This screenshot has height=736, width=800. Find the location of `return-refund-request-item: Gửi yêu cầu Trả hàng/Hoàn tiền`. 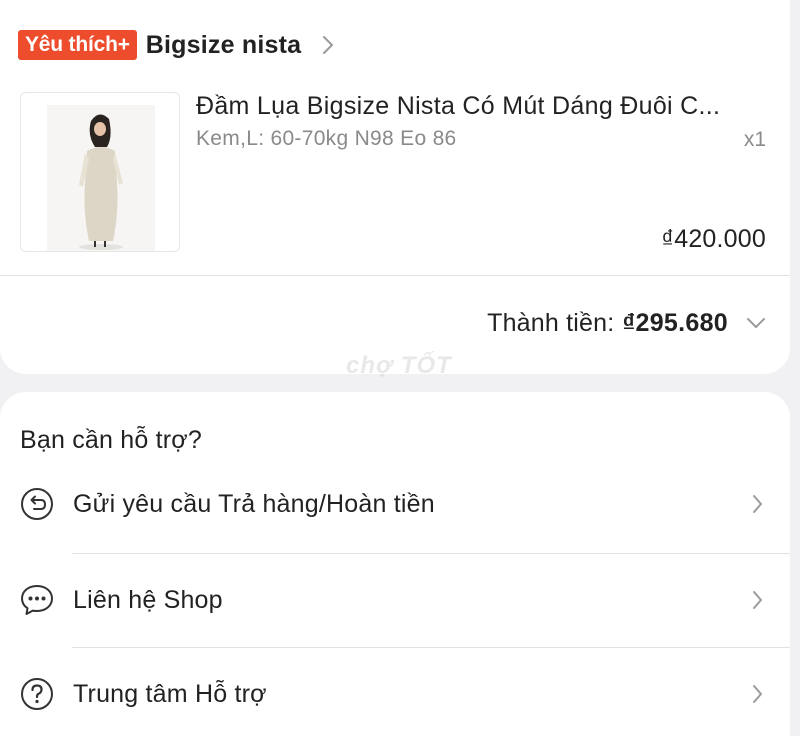

return-refund-request-item: Gửi yêu cầu Trả hàng/Hoàn tiền is located at coordinates (395, 504).